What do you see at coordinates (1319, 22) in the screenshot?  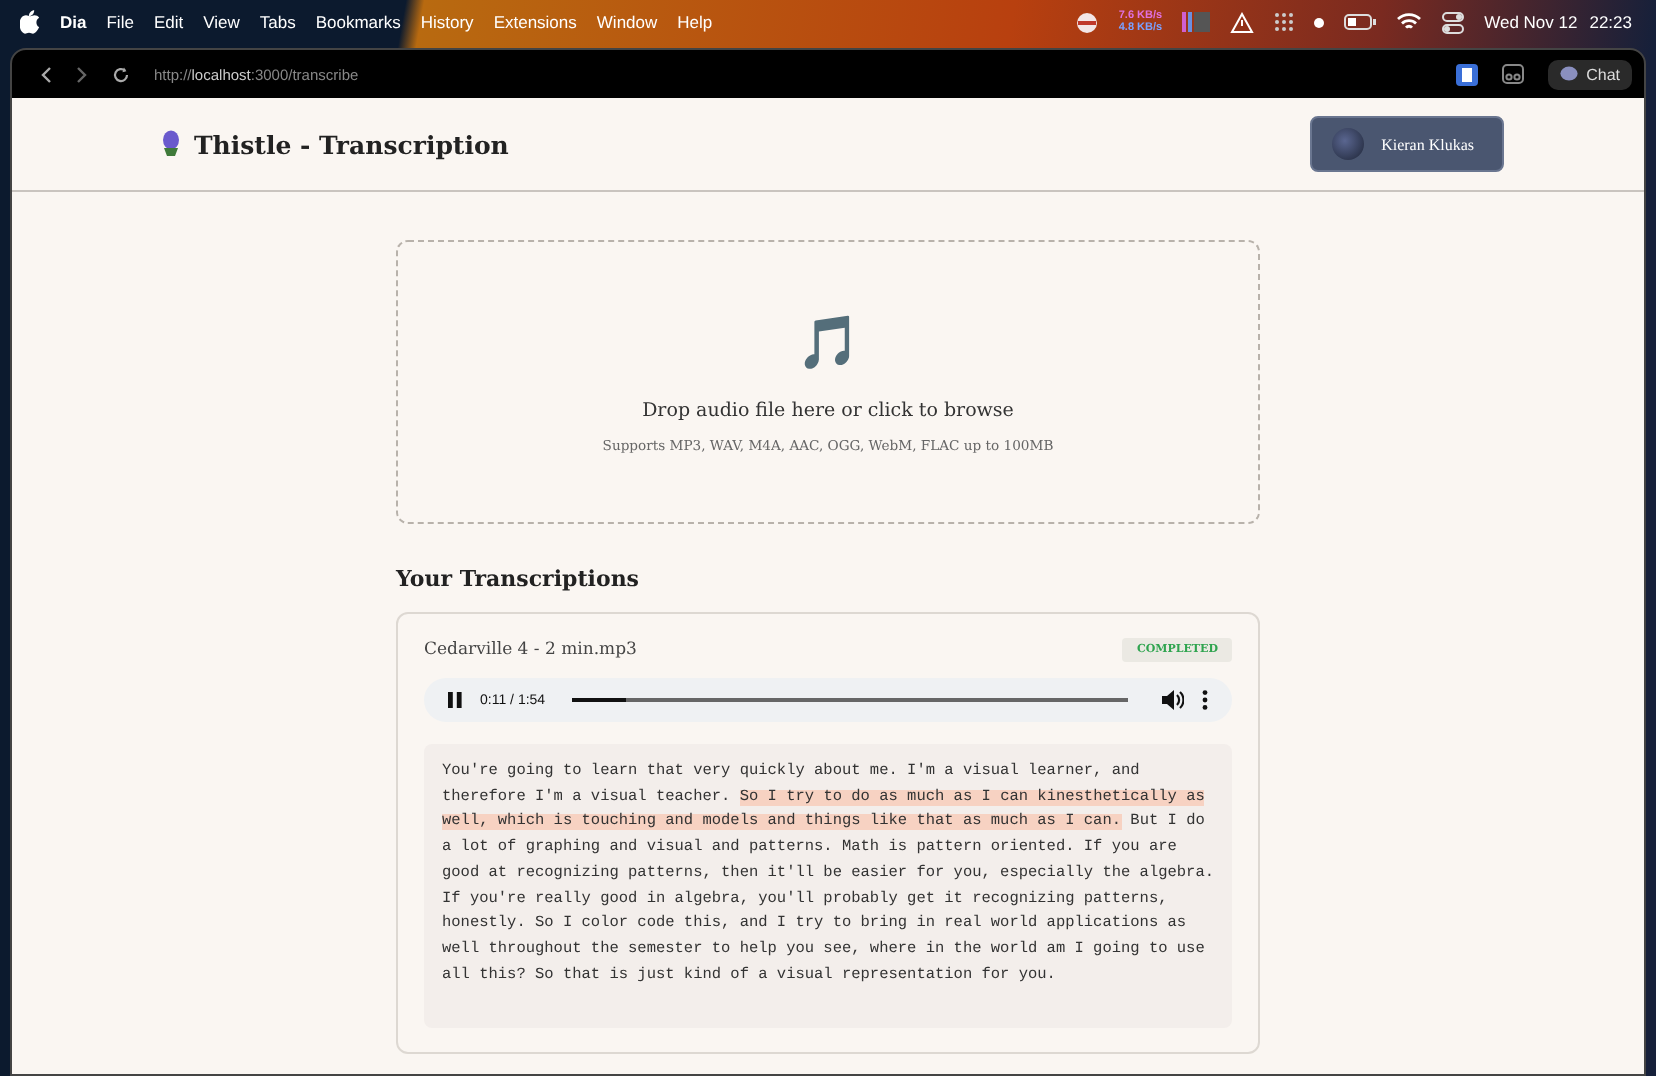 I see `dot-icon` at bounding box center [1319, 22].